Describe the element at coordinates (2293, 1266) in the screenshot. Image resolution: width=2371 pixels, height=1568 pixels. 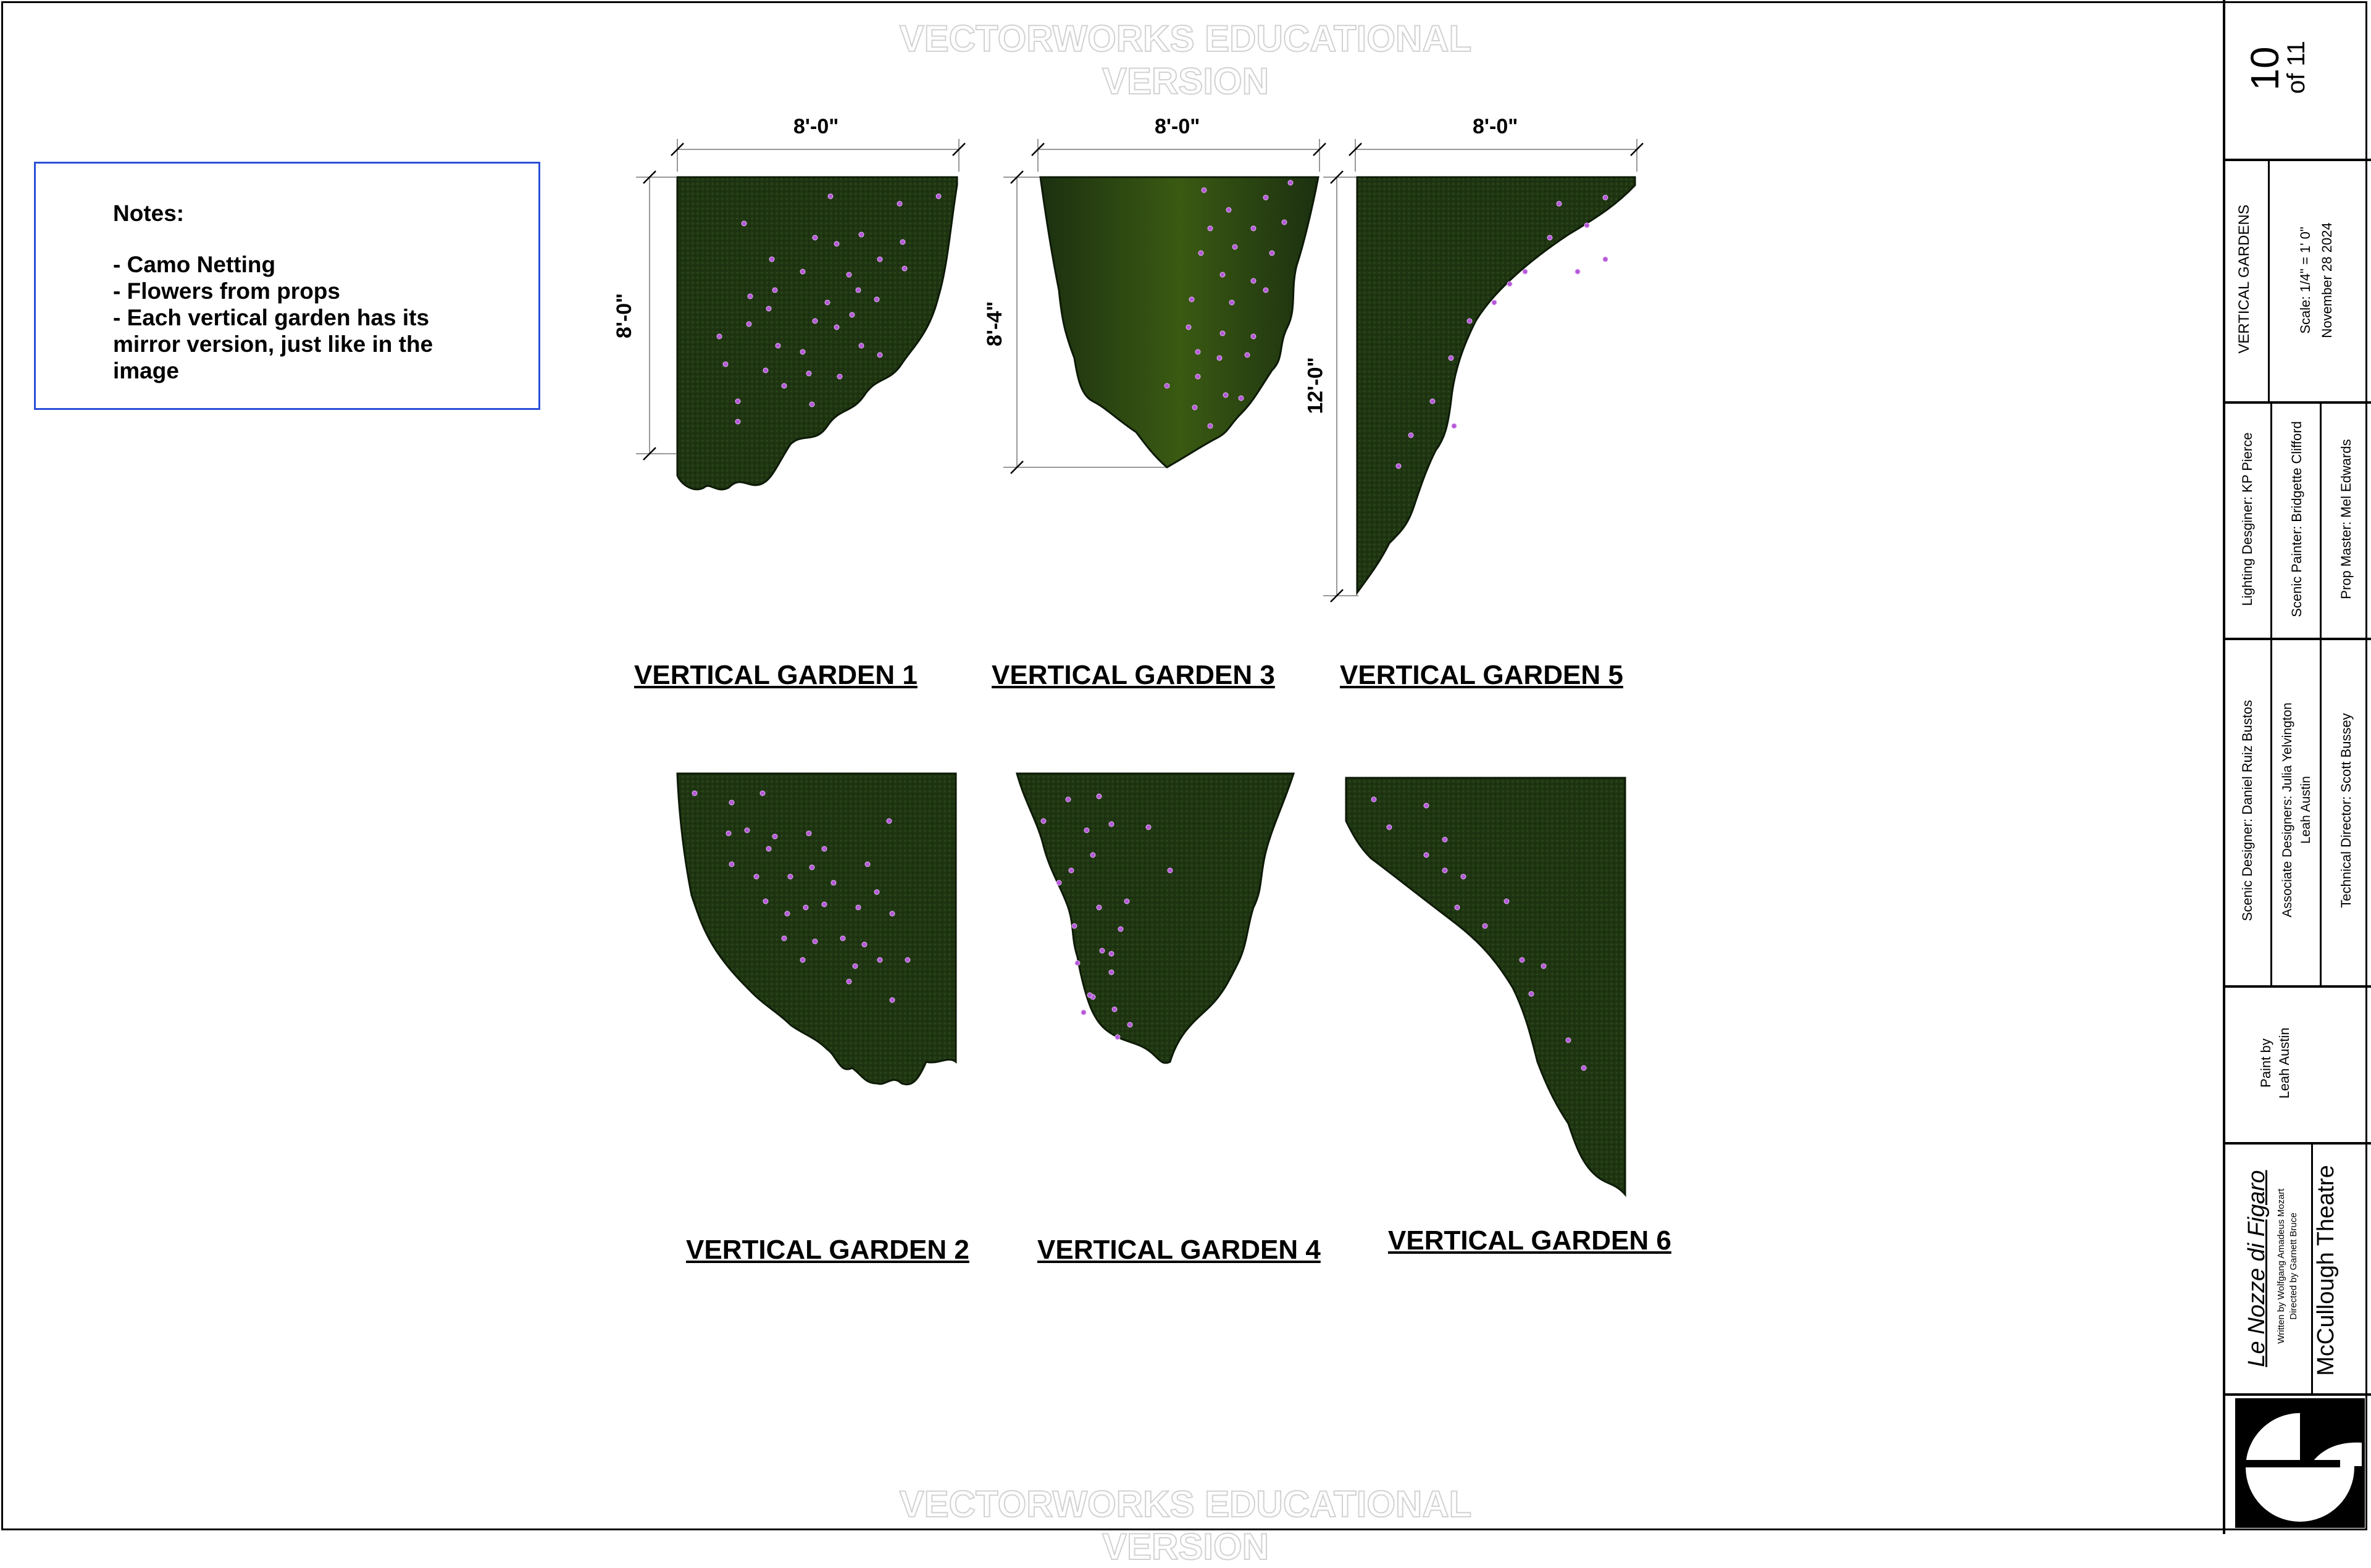
I see `directed-by: Directed by Garnett Bruce` at that location.